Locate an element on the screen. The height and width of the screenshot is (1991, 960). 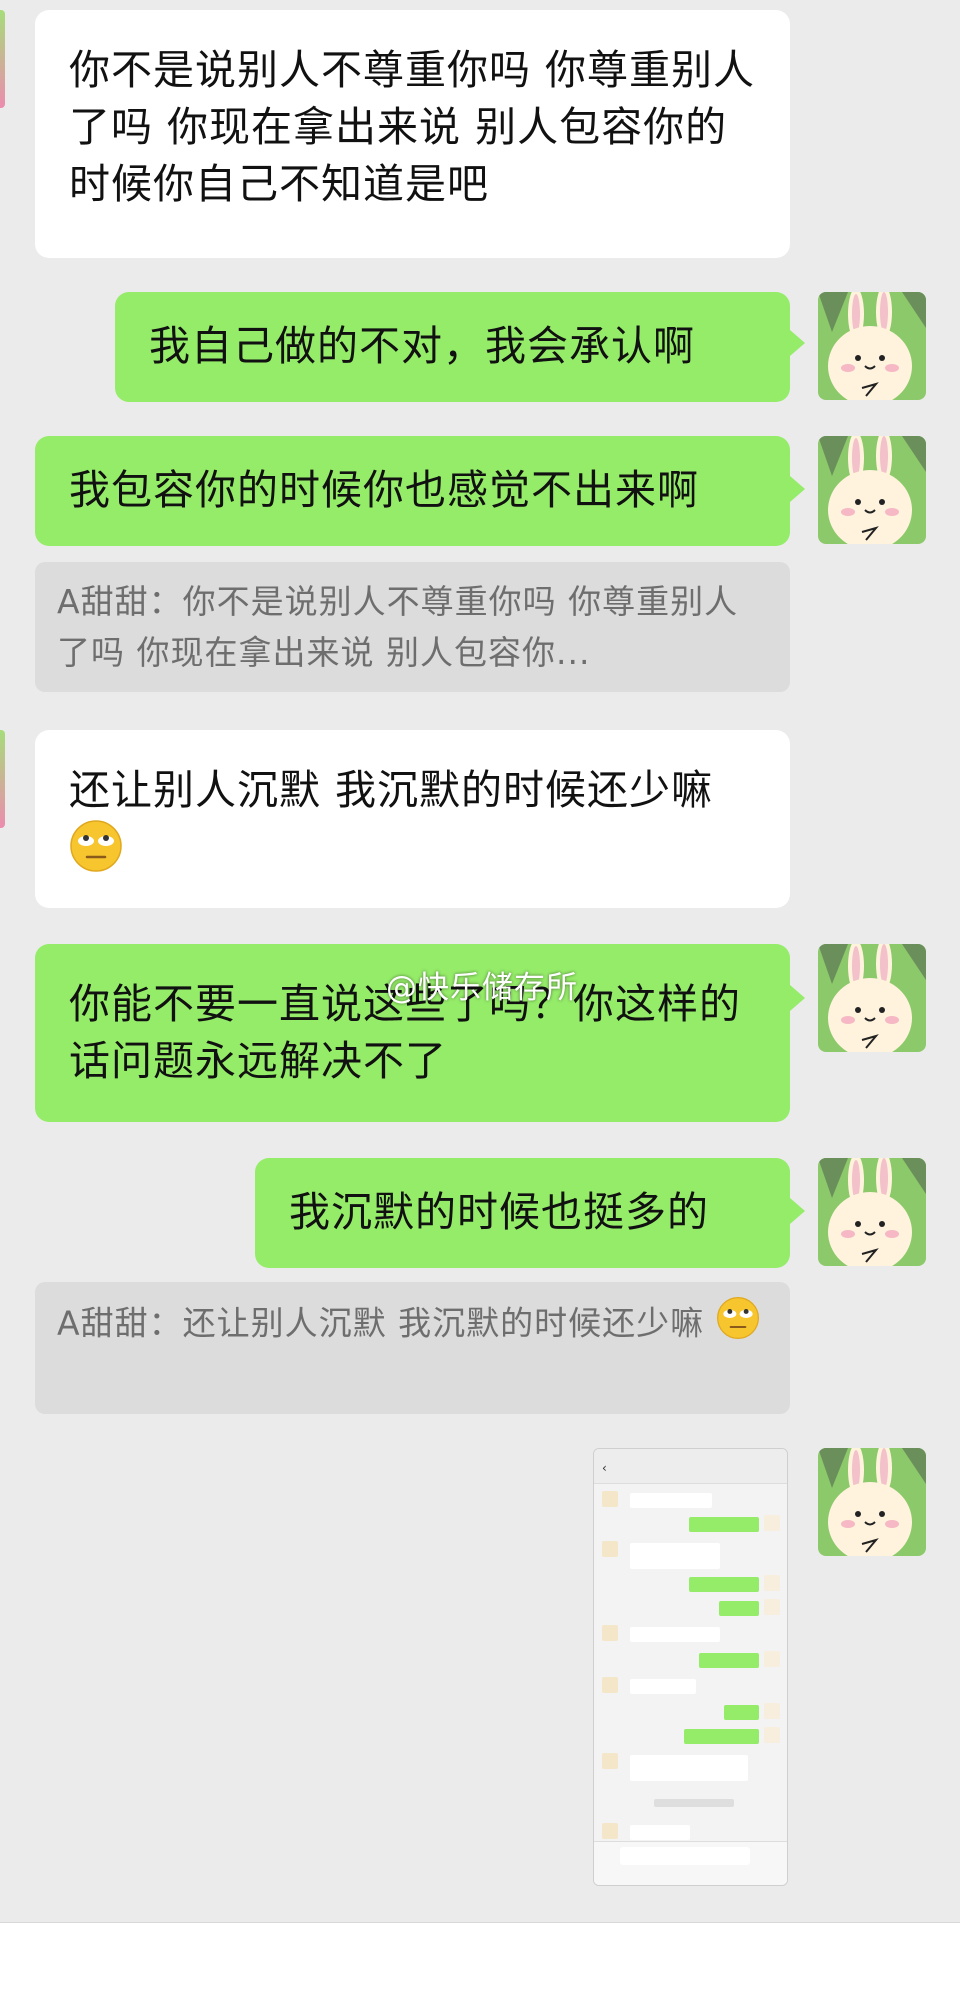
message-text: 我包容你的时候你也感觉不出来啊 is located at coordinates (384, 490).